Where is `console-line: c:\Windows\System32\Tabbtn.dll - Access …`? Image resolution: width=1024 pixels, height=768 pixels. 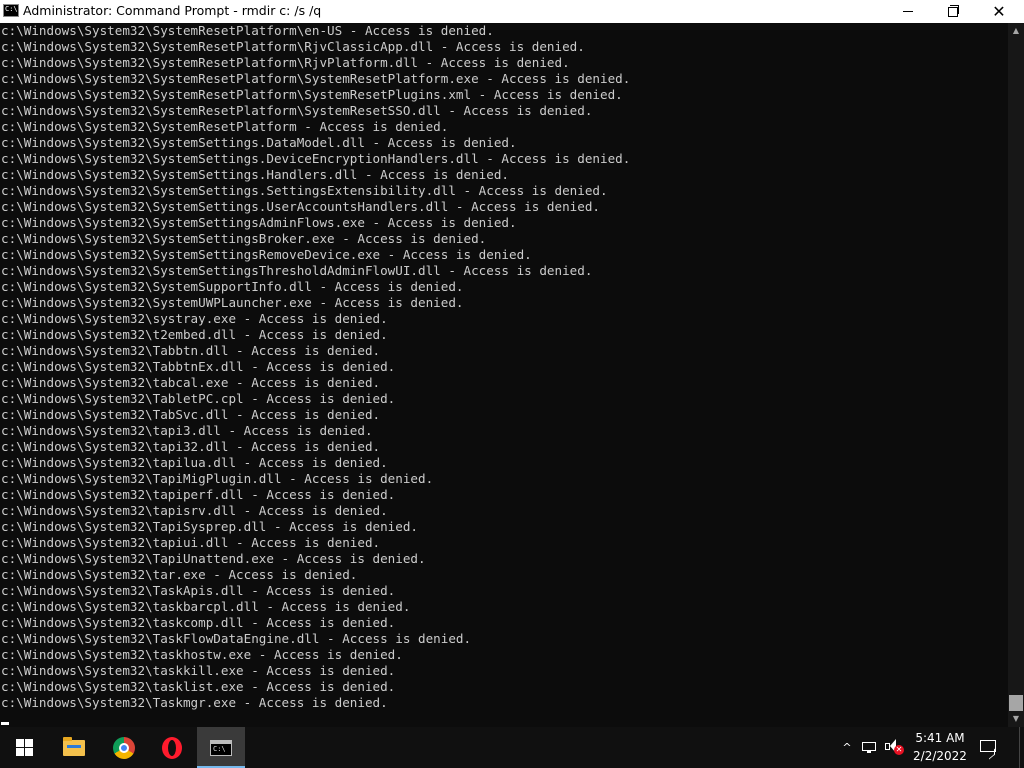
console-line: c:\Windows\System32\Tabbtn.dll - Access … is located at coordinates (191, 350).